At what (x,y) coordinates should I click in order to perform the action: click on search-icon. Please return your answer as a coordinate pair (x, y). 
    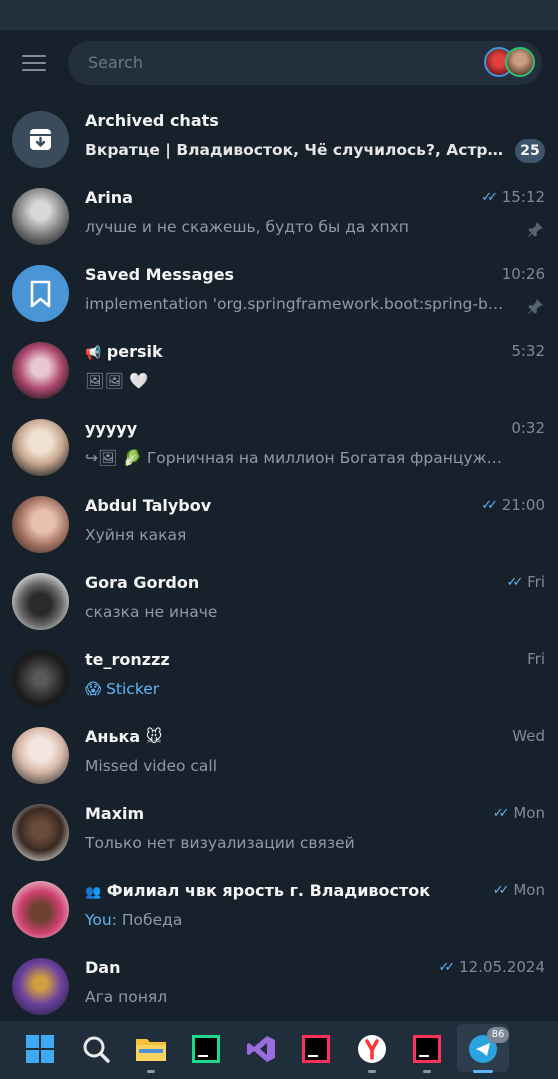
    Looking at the image, I should click on (96, 1049).